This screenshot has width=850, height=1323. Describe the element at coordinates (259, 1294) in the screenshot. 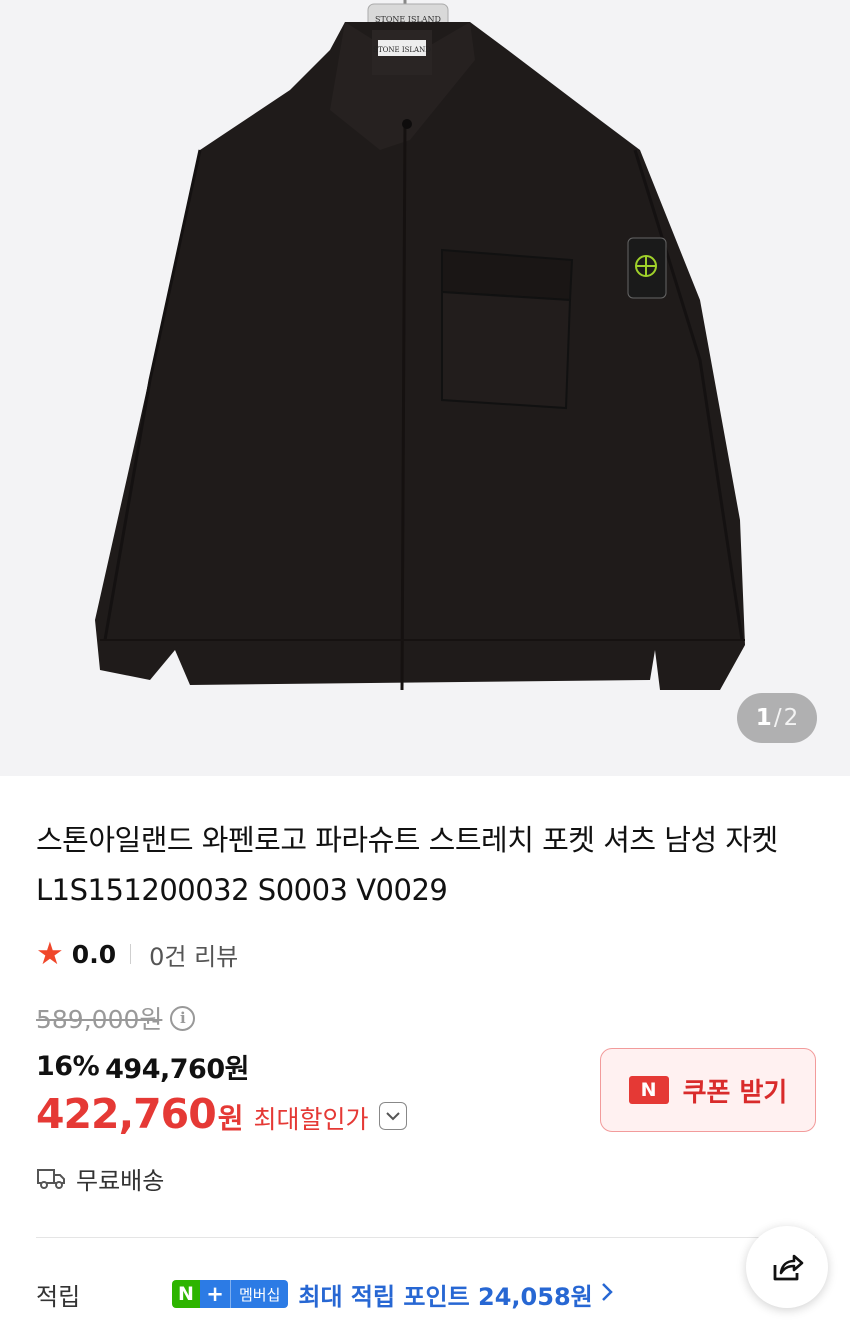

I see `membership-label: 멤버십` at that location.